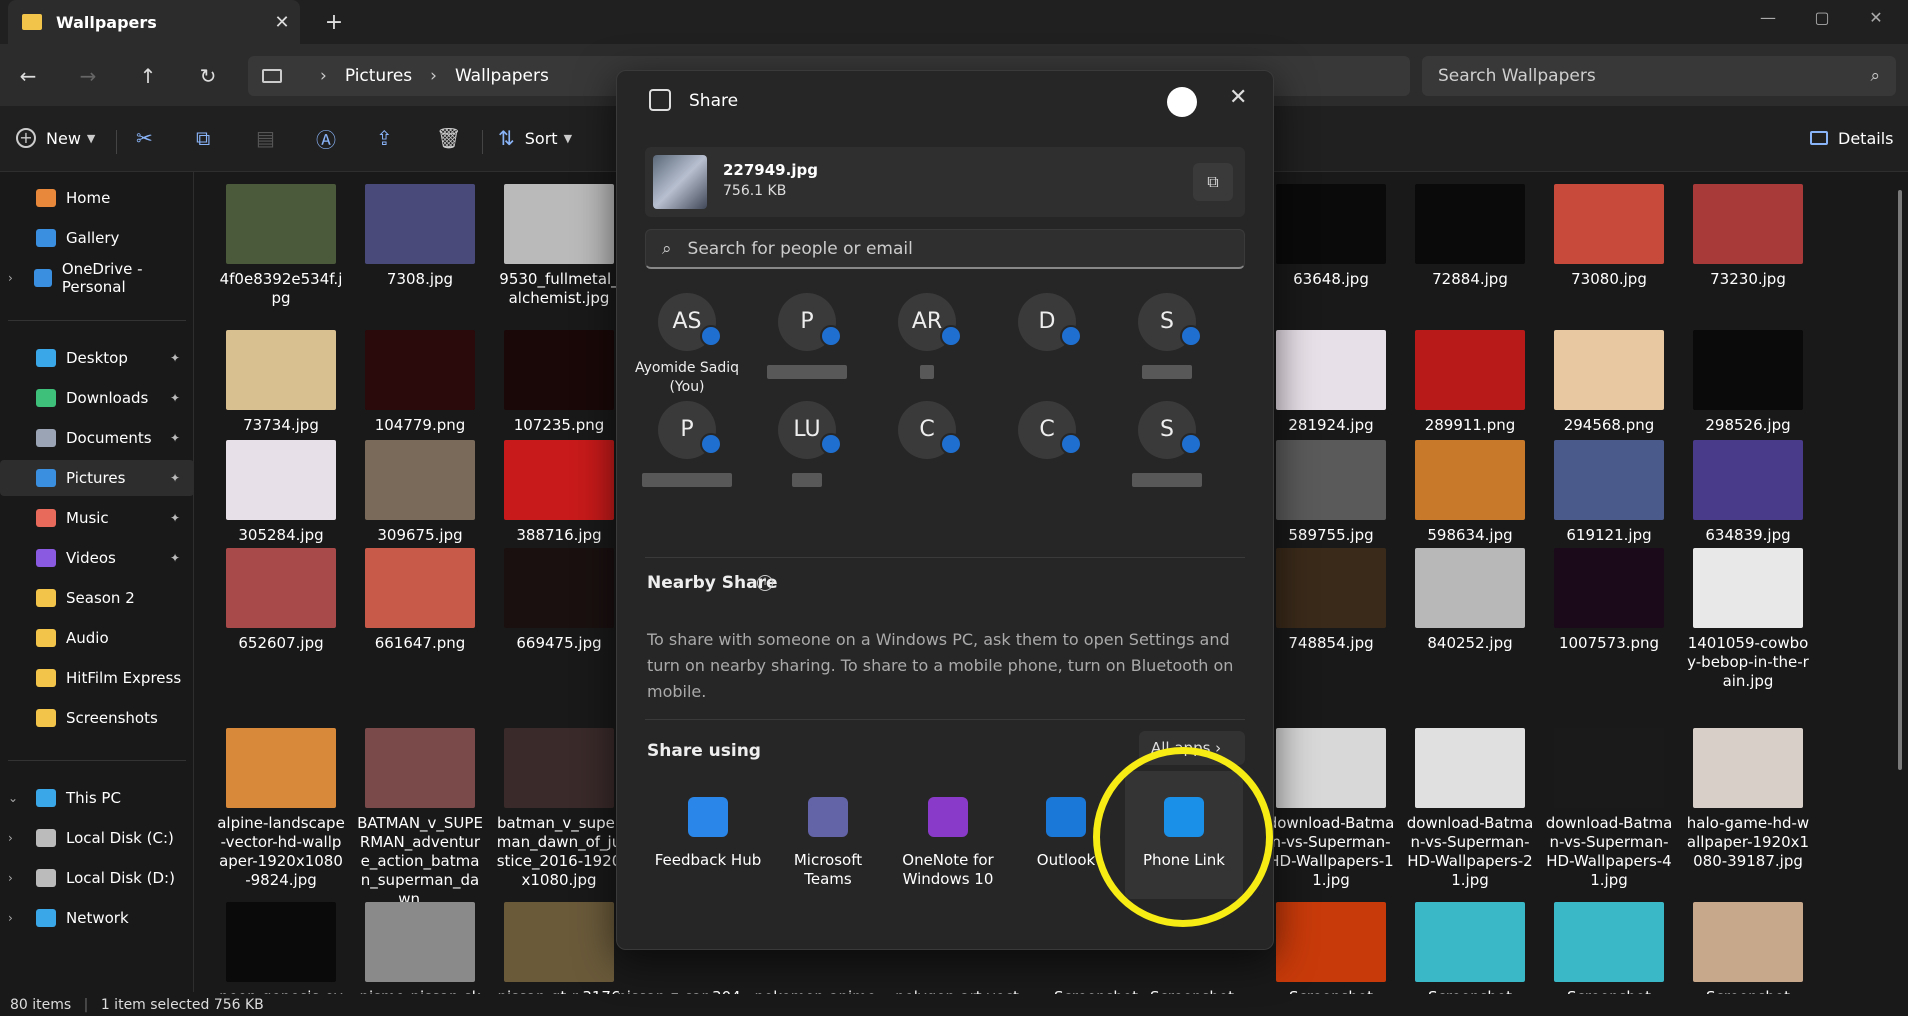 The height and width of the screenshot is (1016, 1908). Describe the element at coordinates (97, 478) in the screenshot. I see `sidebar-item-pictures: Pictures ✦` at that location.